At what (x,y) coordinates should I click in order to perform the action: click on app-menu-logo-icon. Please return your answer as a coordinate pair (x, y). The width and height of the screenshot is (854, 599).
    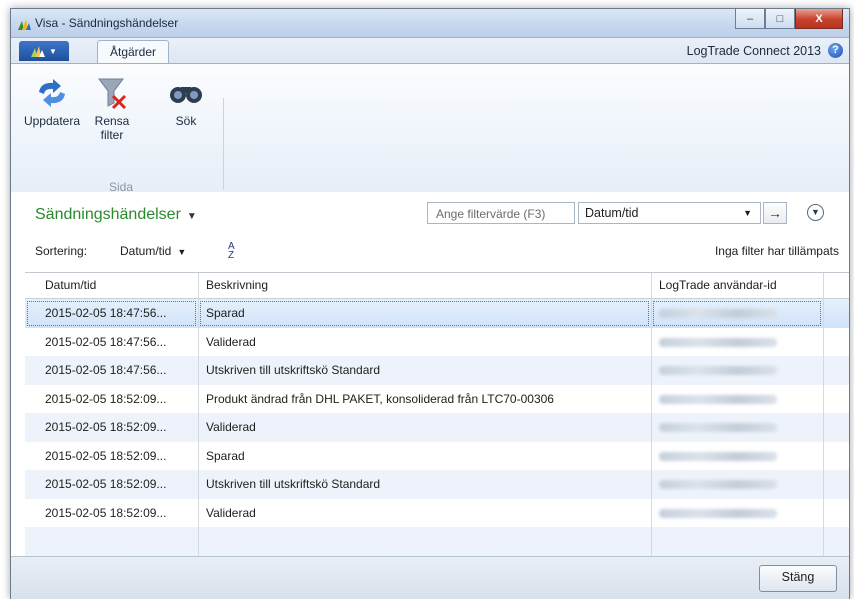
    Looking at the image, I should click on (38, 51).